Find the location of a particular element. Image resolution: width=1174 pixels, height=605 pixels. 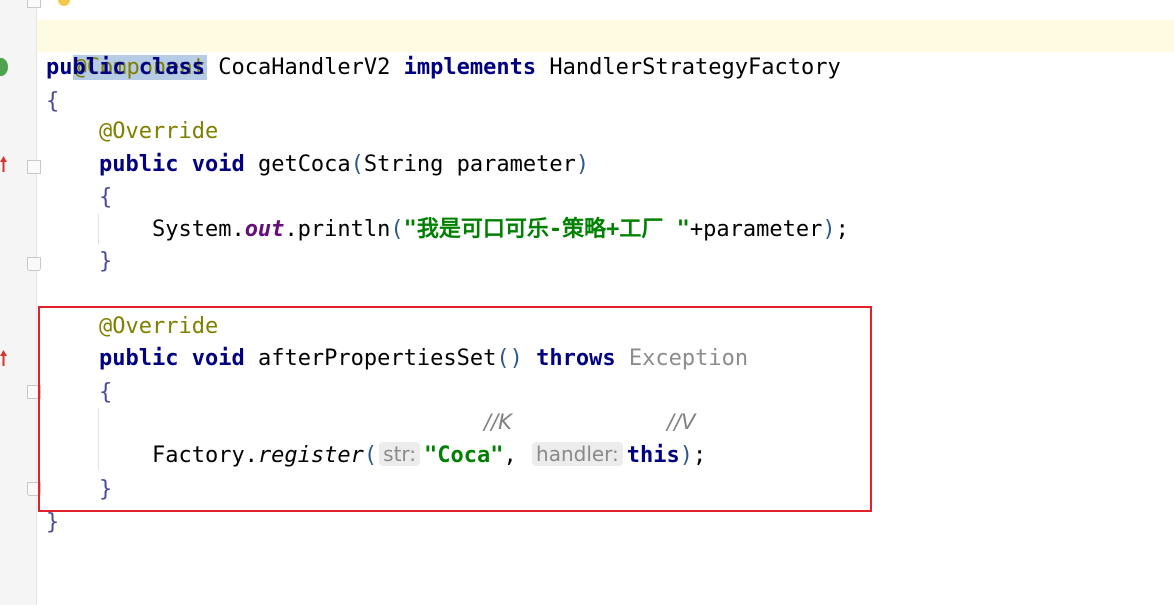

string-literal: "我是可口可乐-策略+工厂 " is located at coordinates (546, 229).